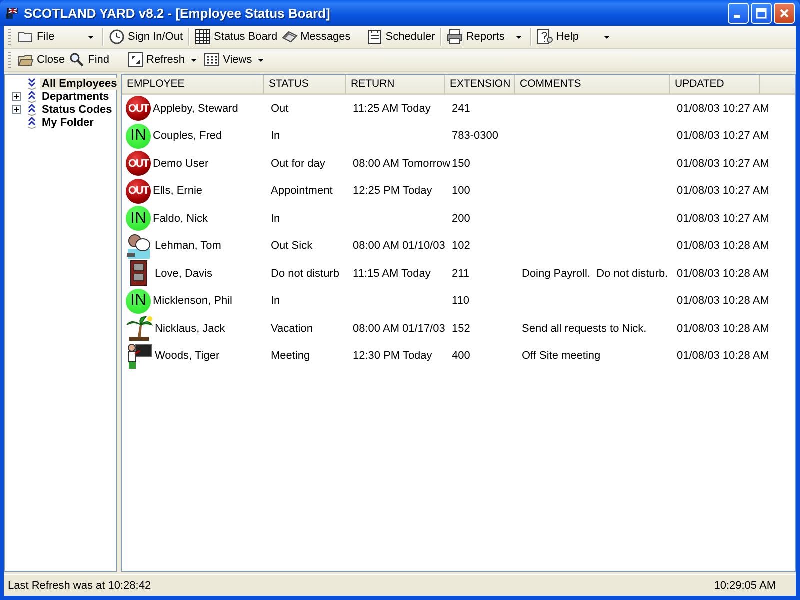 This screenshot has height=600, width=800. Describe the element at coordinates (486, 37) in the screenshot. I see `toolbar-button: Reports` at that location.